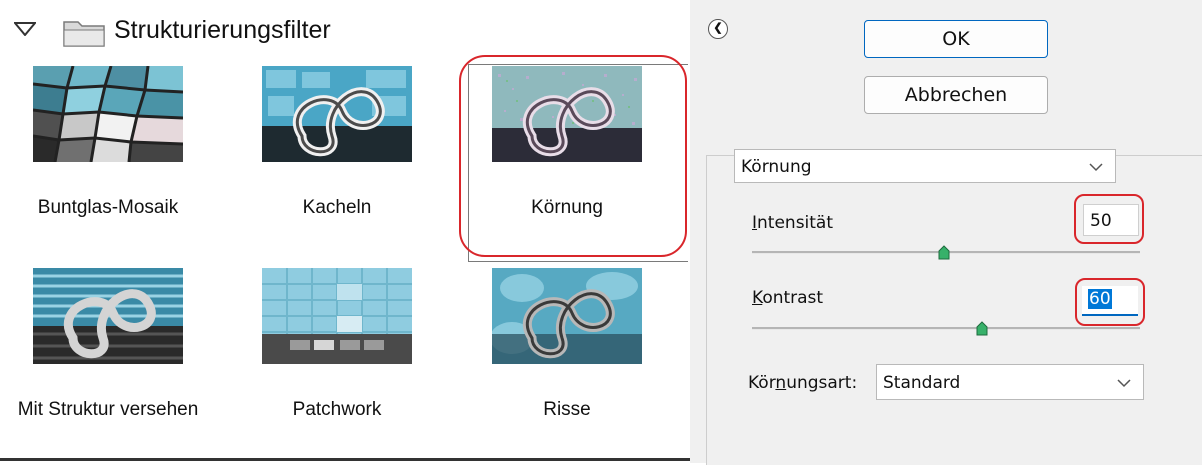  Describe the element at coordinates (956, 39) in the screenshot. I see `ok-button: OK` at that location.